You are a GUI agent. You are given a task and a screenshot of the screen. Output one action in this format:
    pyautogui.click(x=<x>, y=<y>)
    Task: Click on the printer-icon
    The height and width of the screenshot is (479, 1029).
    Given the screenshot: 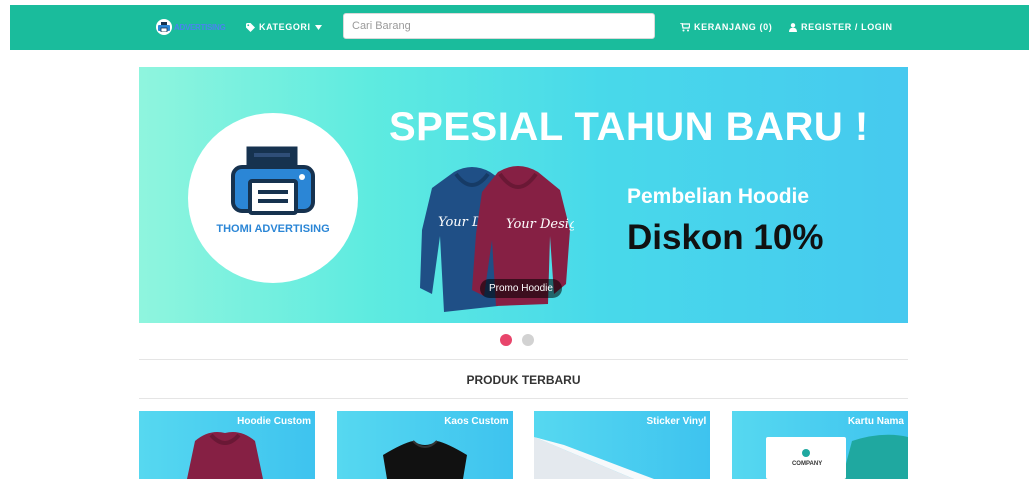 What is the action you would take?
    pyautogui.click(x=273, y=180)
    